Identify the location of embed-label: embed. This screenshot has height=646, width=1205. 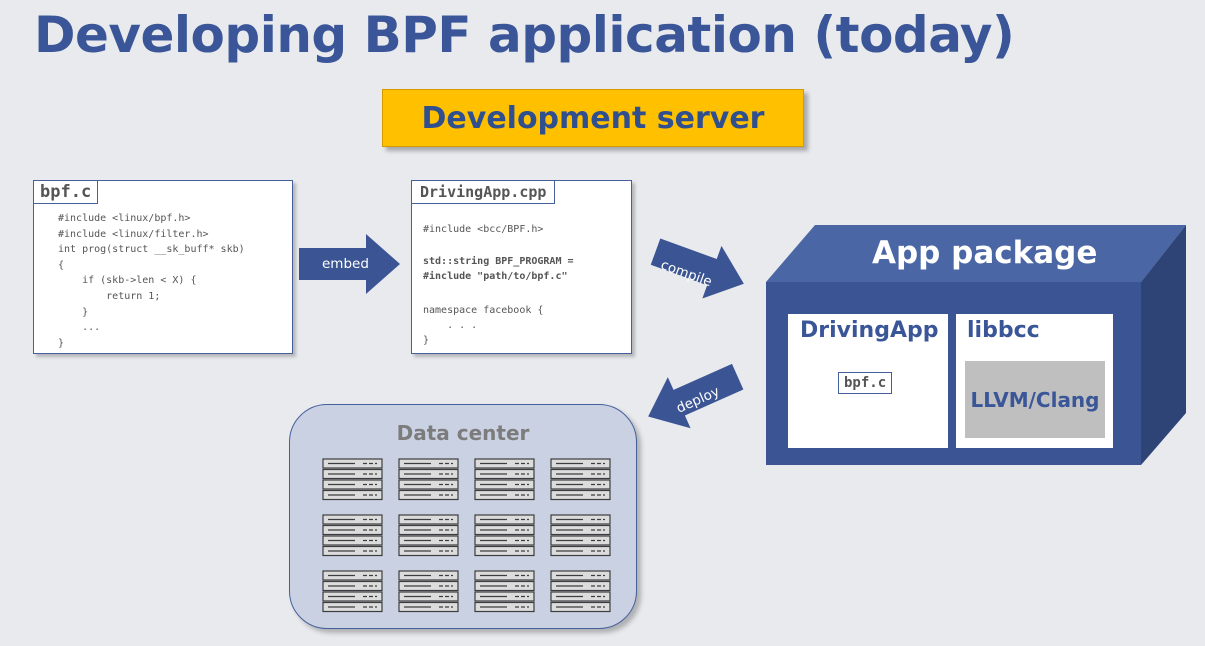
(345, 264).